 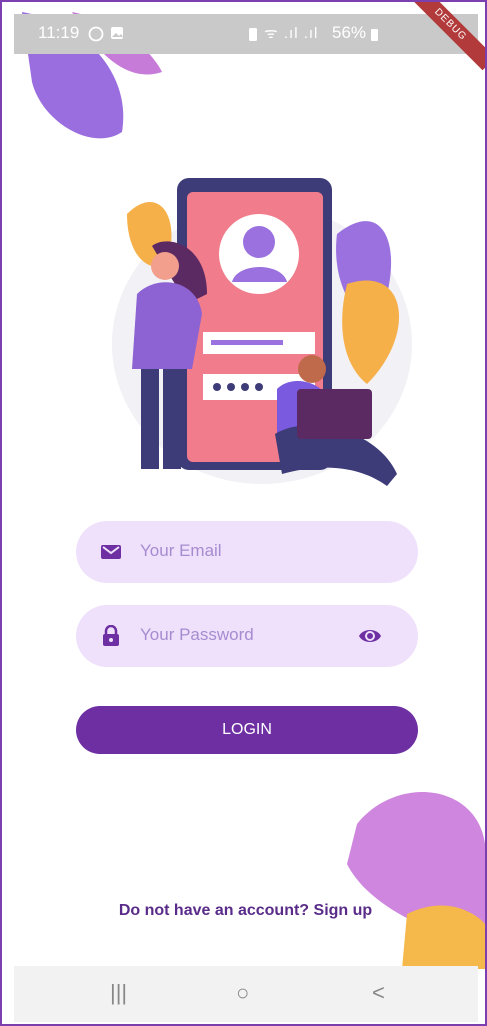 What do you see at coordinates (243, 911) in the screenshot?
I see `signup-link: Do not have an account? Sign up` at bounding box center [243, 911].